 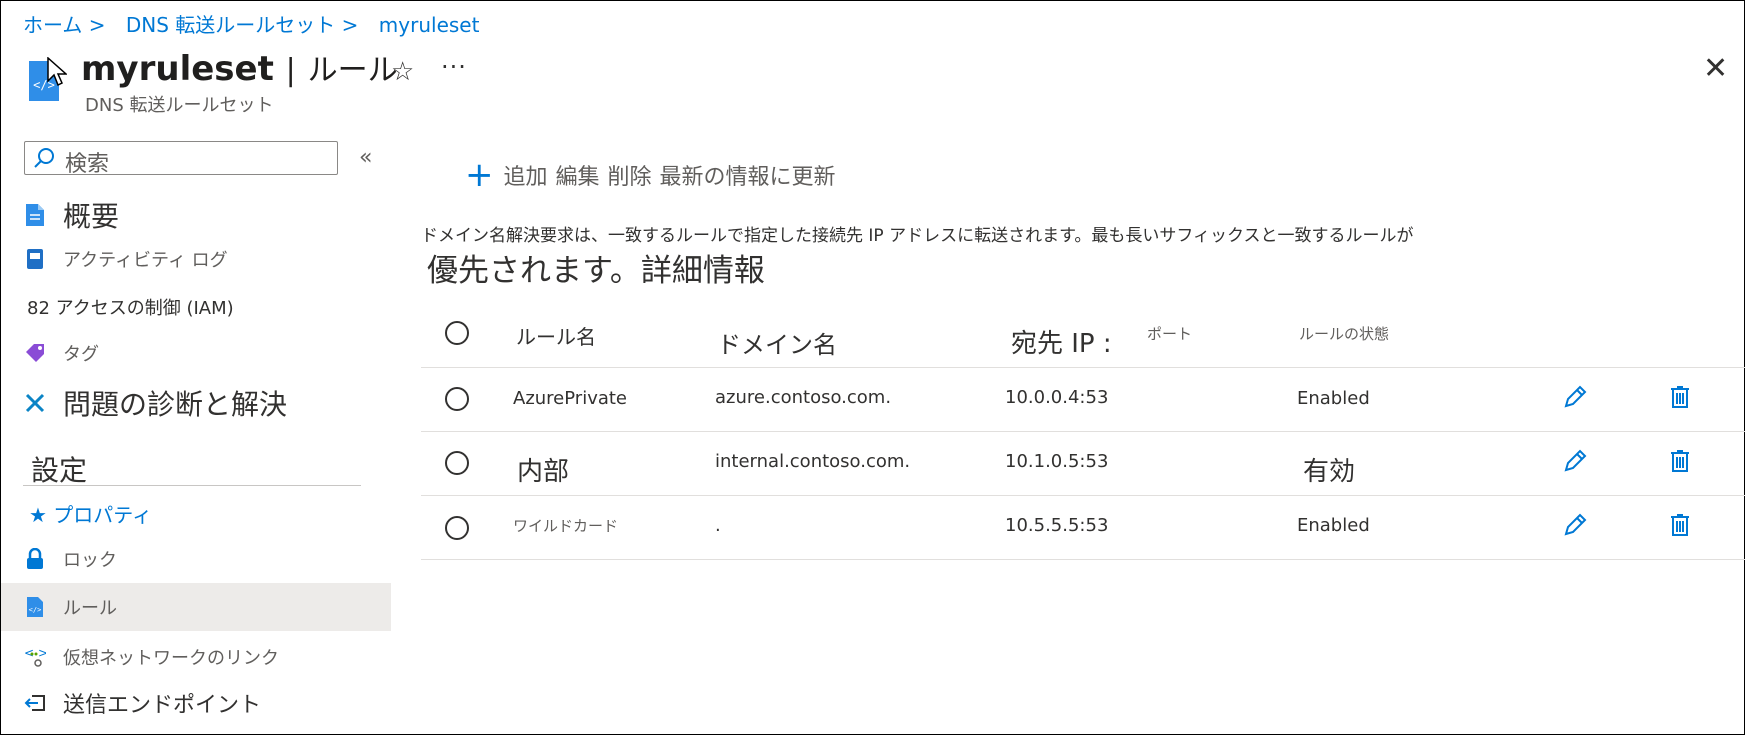 What do you see at coordinates (130, 308) in the screenshot?
I see `sidebar-item-label: 82 アクセスの制御 (IAM)` at bounding box center [130, 308].